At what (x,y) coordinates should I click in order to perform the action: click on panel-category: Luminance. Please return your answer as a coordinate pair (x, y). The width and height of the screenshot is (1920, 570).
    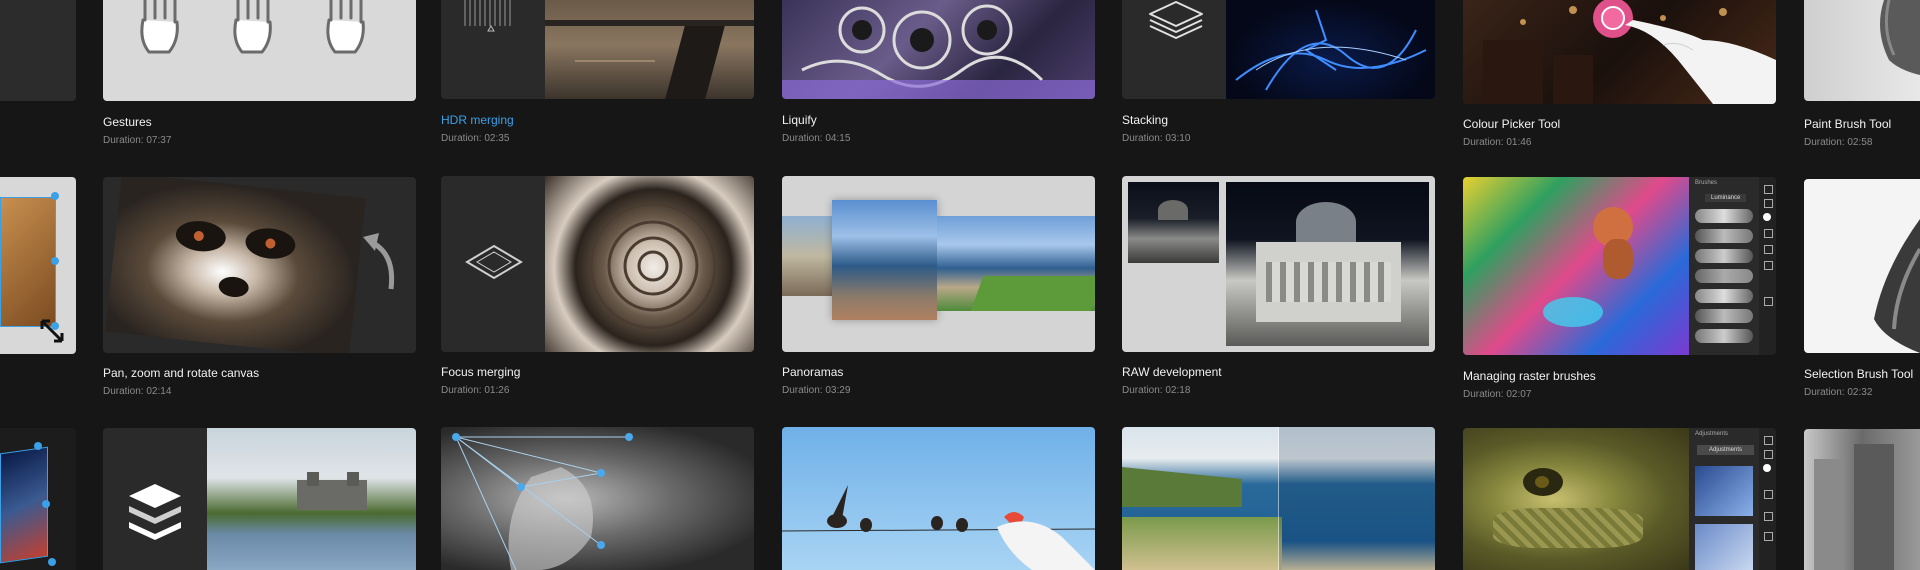
    Looking at the image, I should click on (1726, 198).